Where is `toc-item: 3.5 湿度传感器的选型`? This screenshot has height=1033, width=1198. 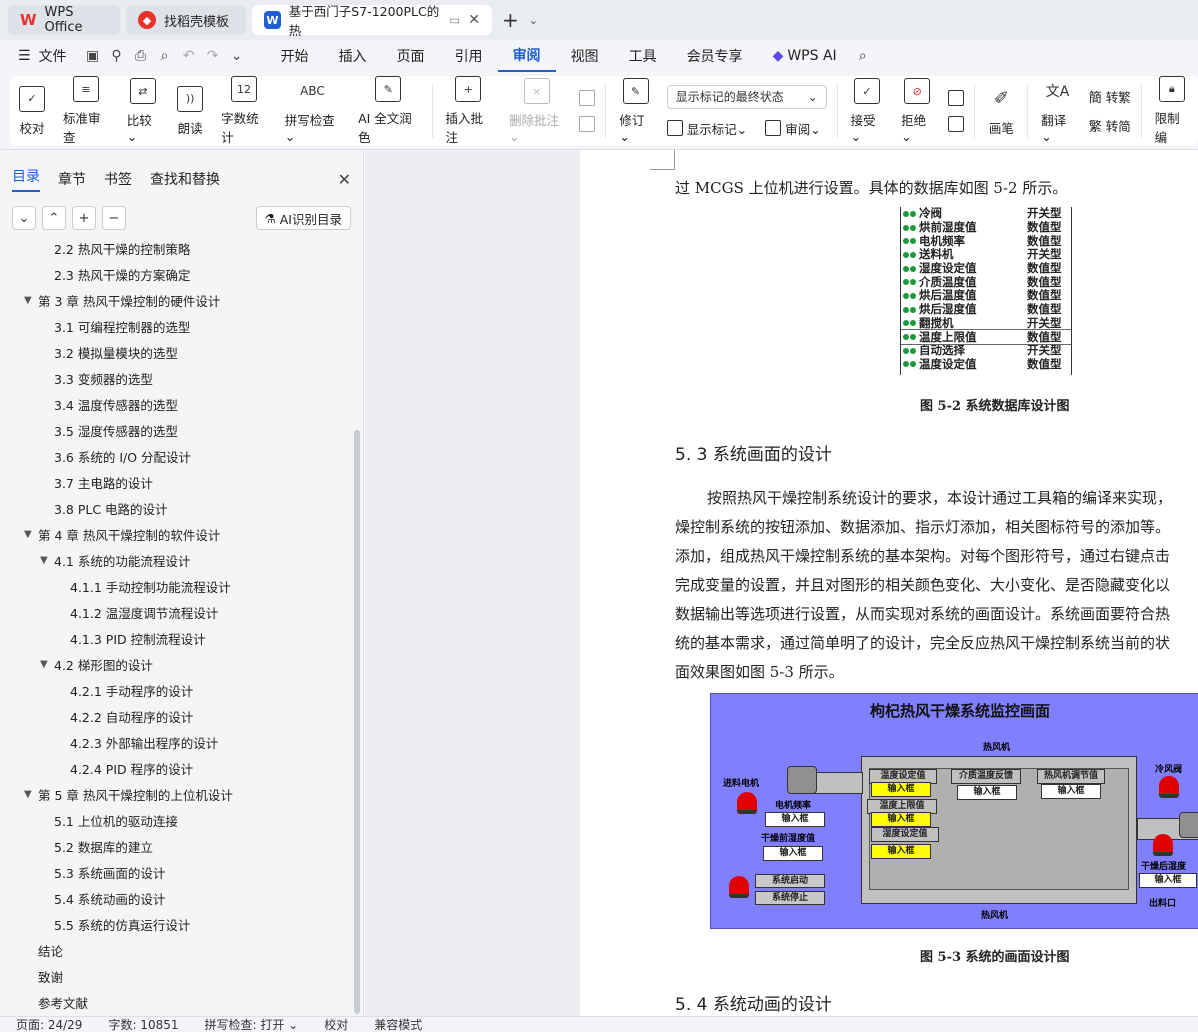
toc-item: 3.5 湿度传感器的选型 is located at coordinates (109, 430).